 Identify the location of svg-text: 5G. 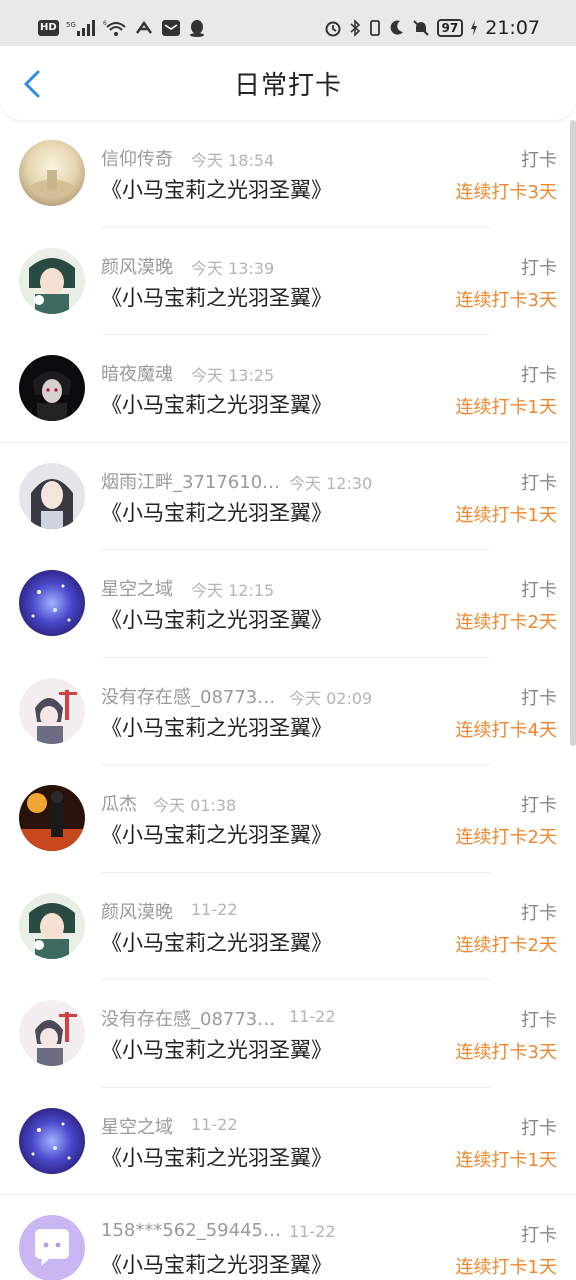
(71, 25).